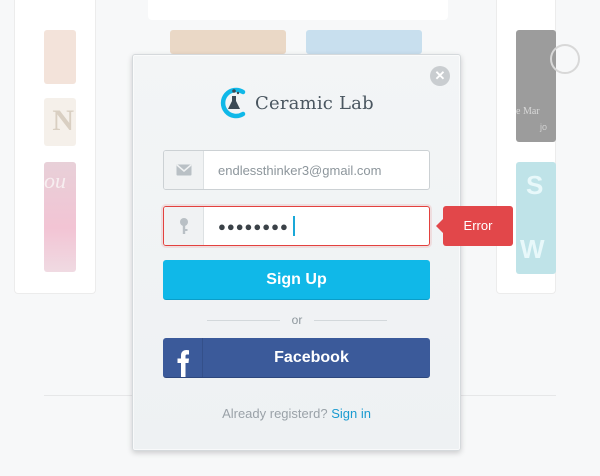  What do you see at coordinates (474, 226) in the screenshot?
I see `error-tooltip: Error` at bounding box center [474, 226].